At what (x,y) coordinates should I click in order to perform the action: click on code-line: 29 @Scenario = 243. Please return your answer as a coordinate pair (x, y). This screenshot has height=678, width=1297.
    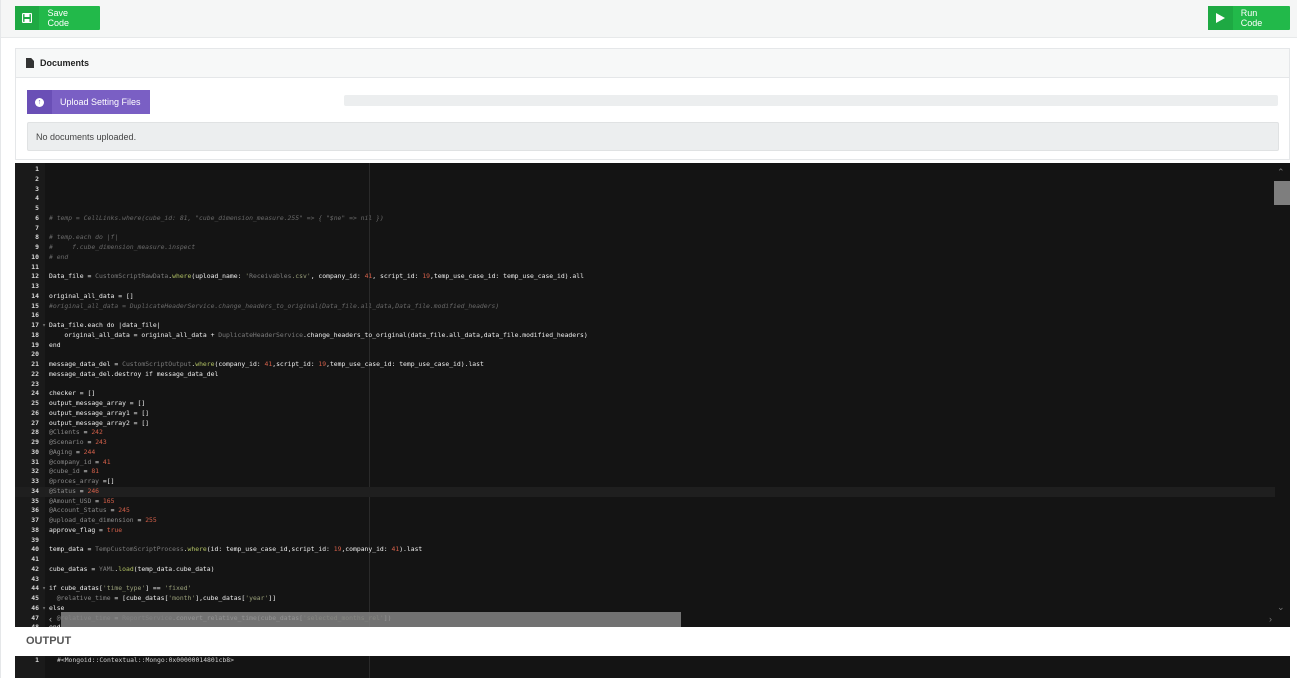
    Looking at the image, I should click on (645, 443).